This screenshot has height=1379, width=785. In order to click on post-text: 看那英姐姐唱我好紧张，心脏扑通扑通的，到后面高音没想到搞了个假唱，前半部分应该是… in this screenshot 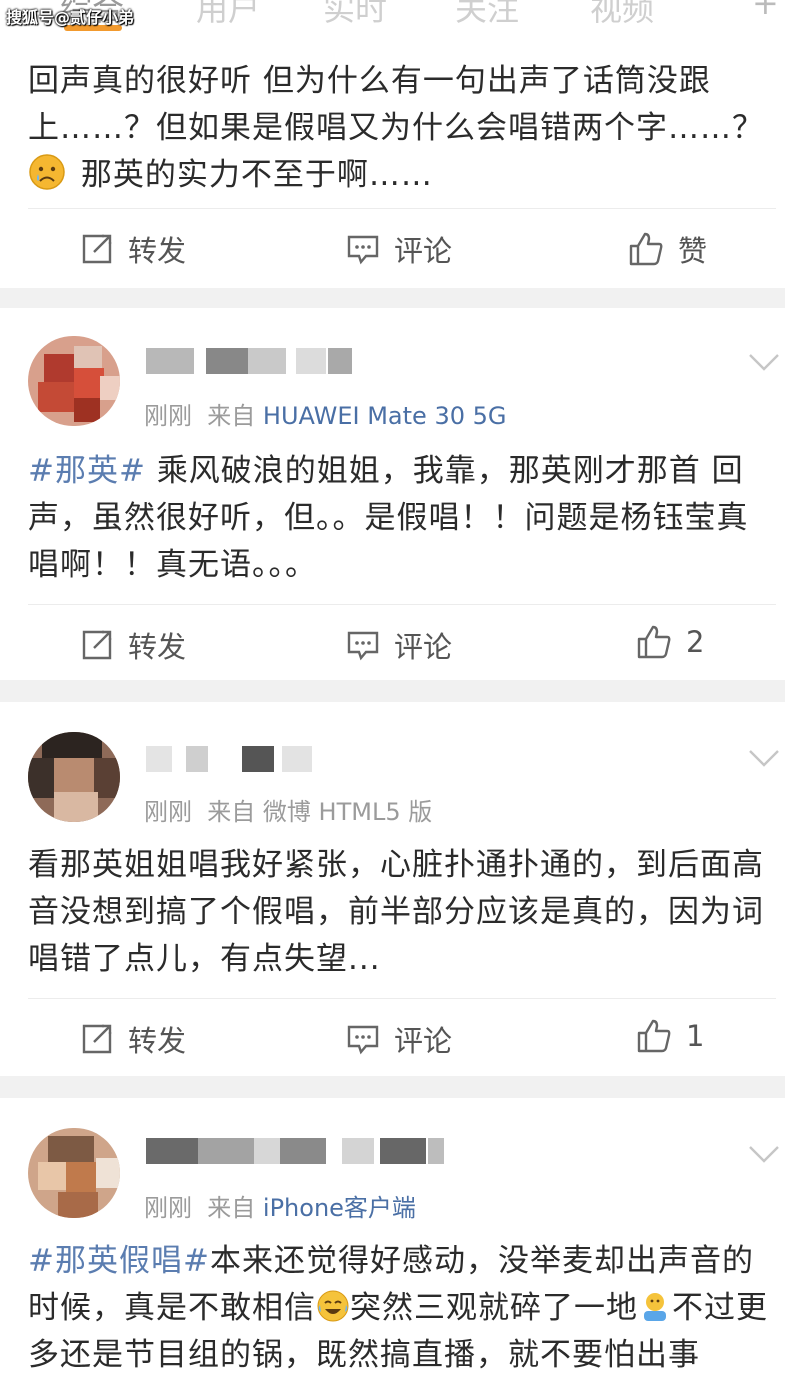, I will do `click(396, 912)`.